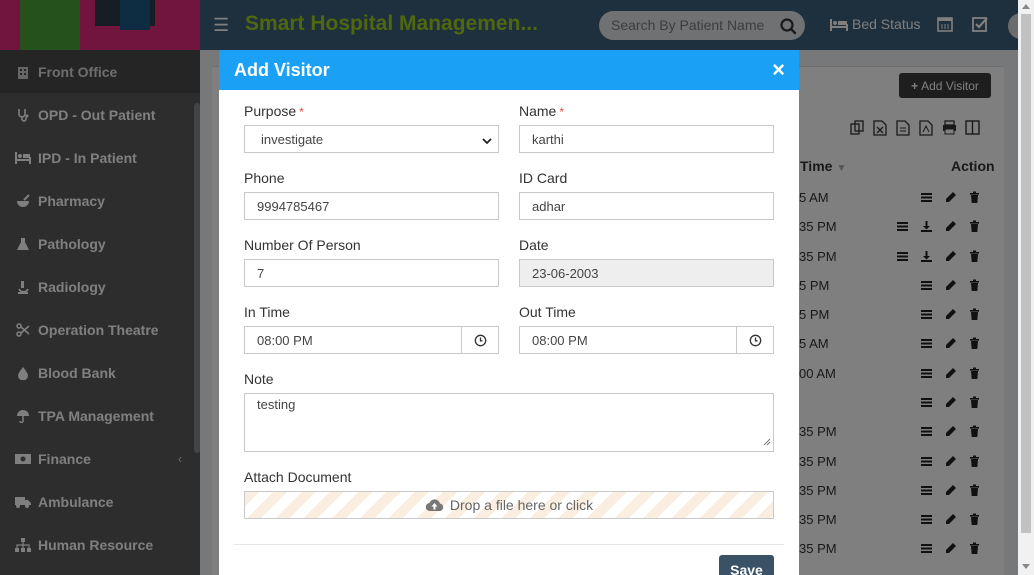 Image resolution: width=1034 pixels, height=575 pixels. What do you see at coordinates (746, 565) in the screenshot?
I see `save-button: Save` at bounding box center [746, 565].